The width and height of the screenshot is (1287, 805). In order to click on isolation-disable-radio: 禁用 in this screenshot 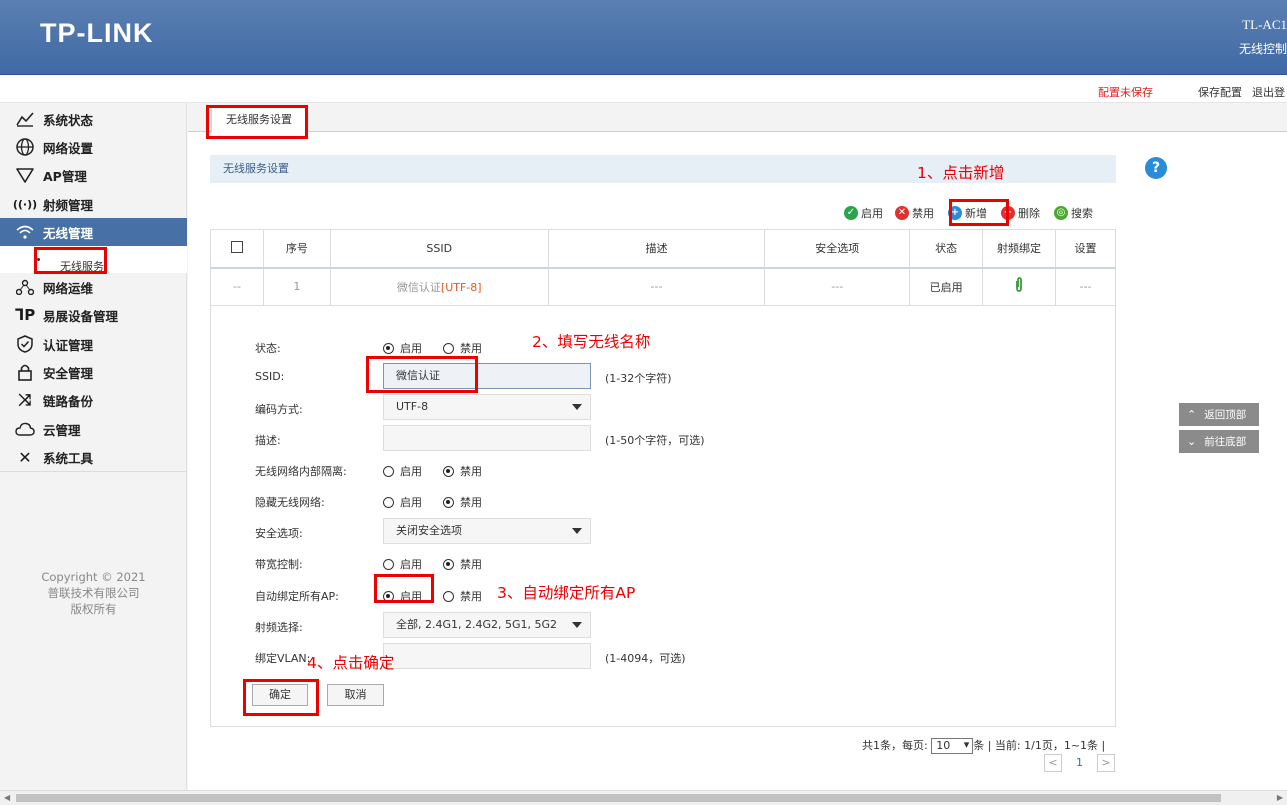, I will do `click(462, 471)`.